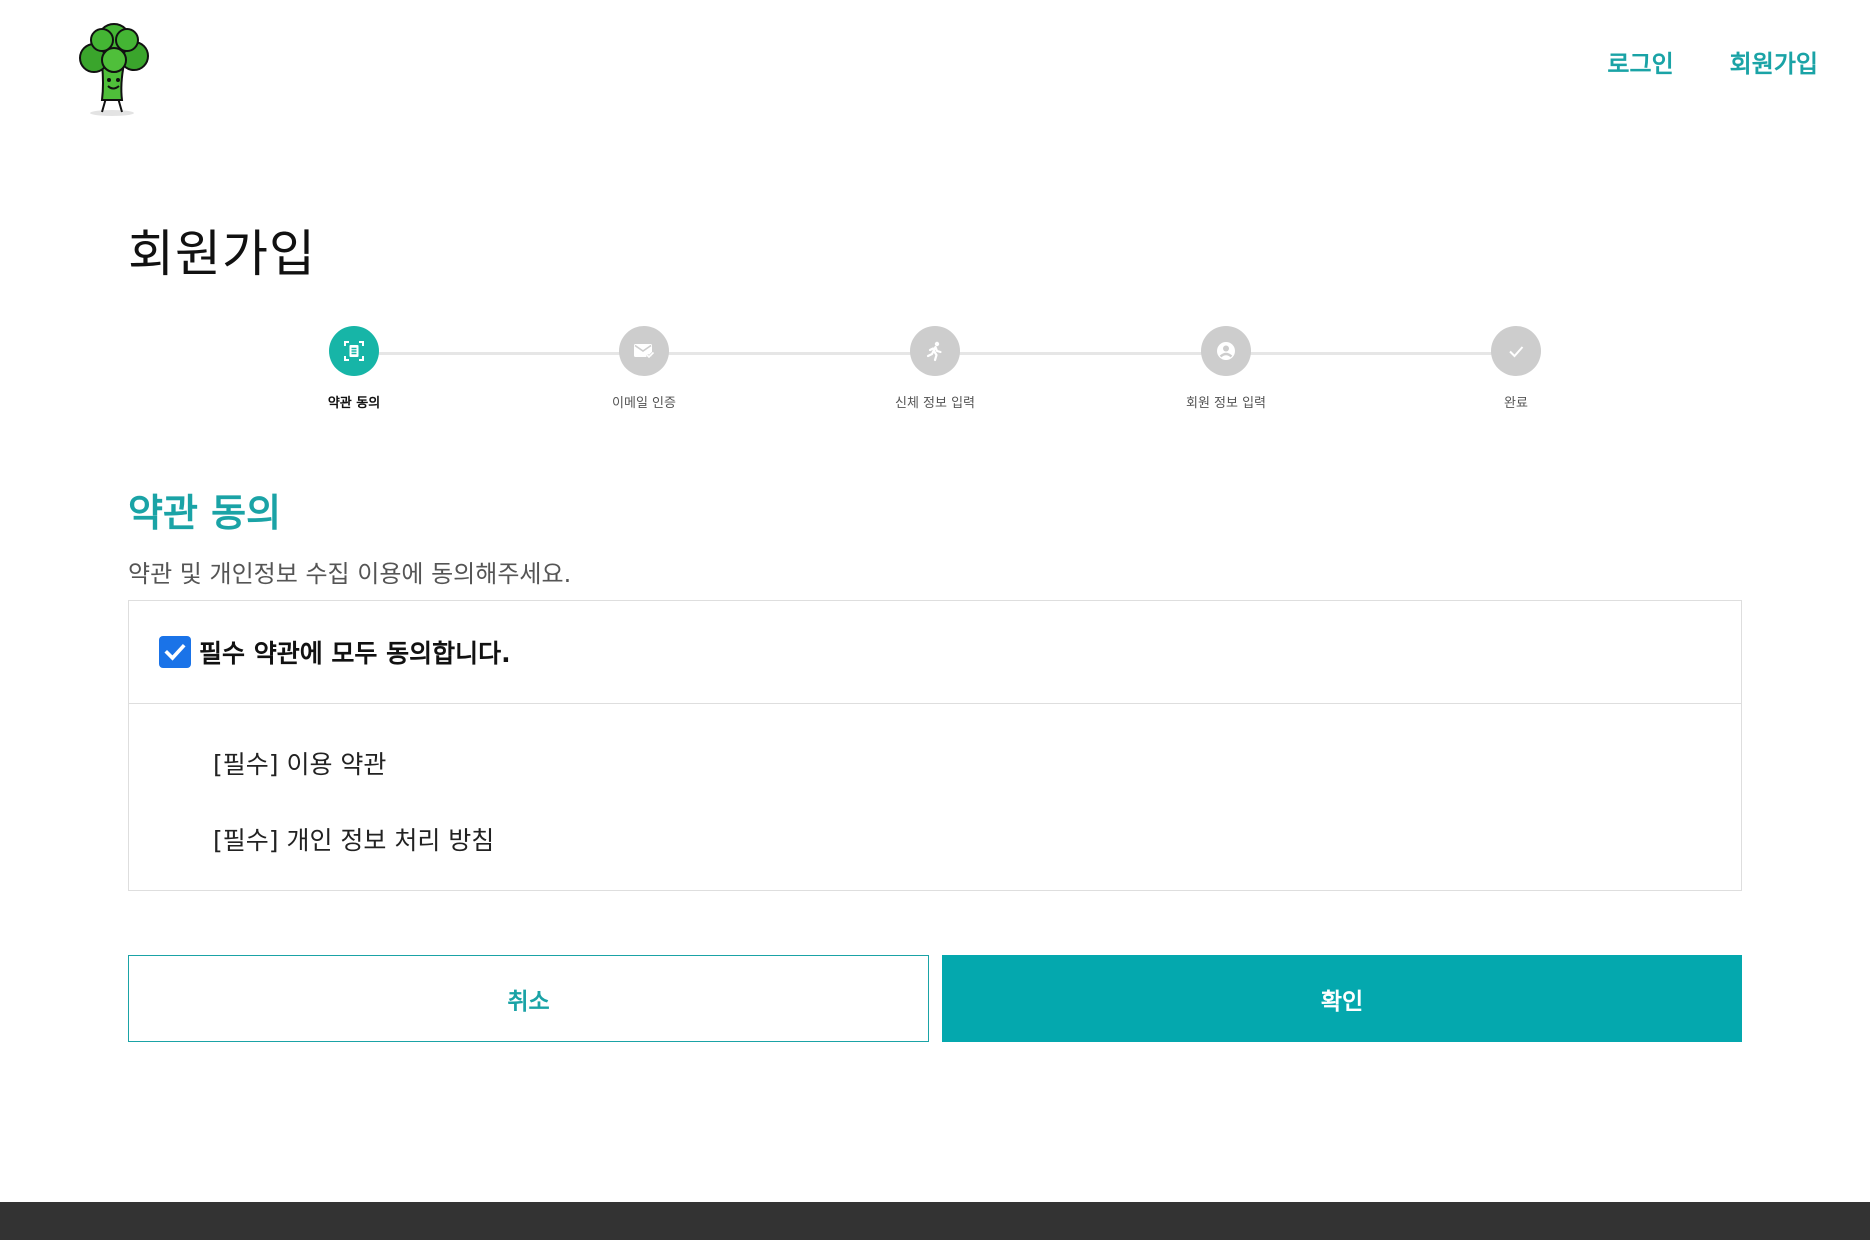 The height and width of the screenshot is (1240, 1870). Describe the element at coordinates (935, 1221) in the screenshot. I see `footer` at that location.